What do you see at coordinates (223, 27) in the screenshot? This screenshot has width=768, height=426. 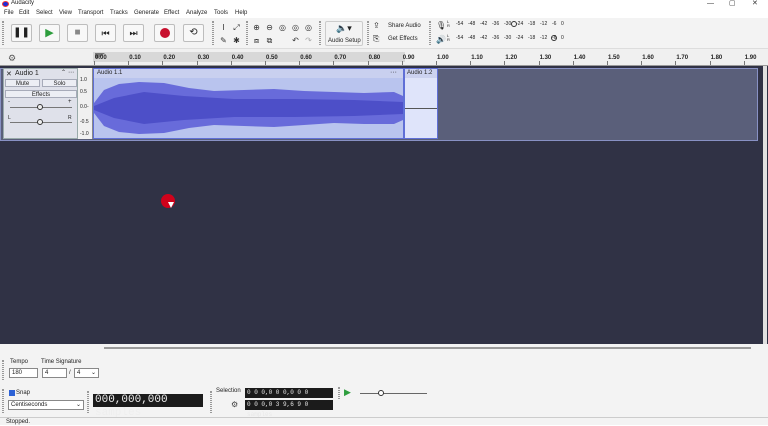 I see `selection-tool-icon: I` at bounding box center [223, 27].